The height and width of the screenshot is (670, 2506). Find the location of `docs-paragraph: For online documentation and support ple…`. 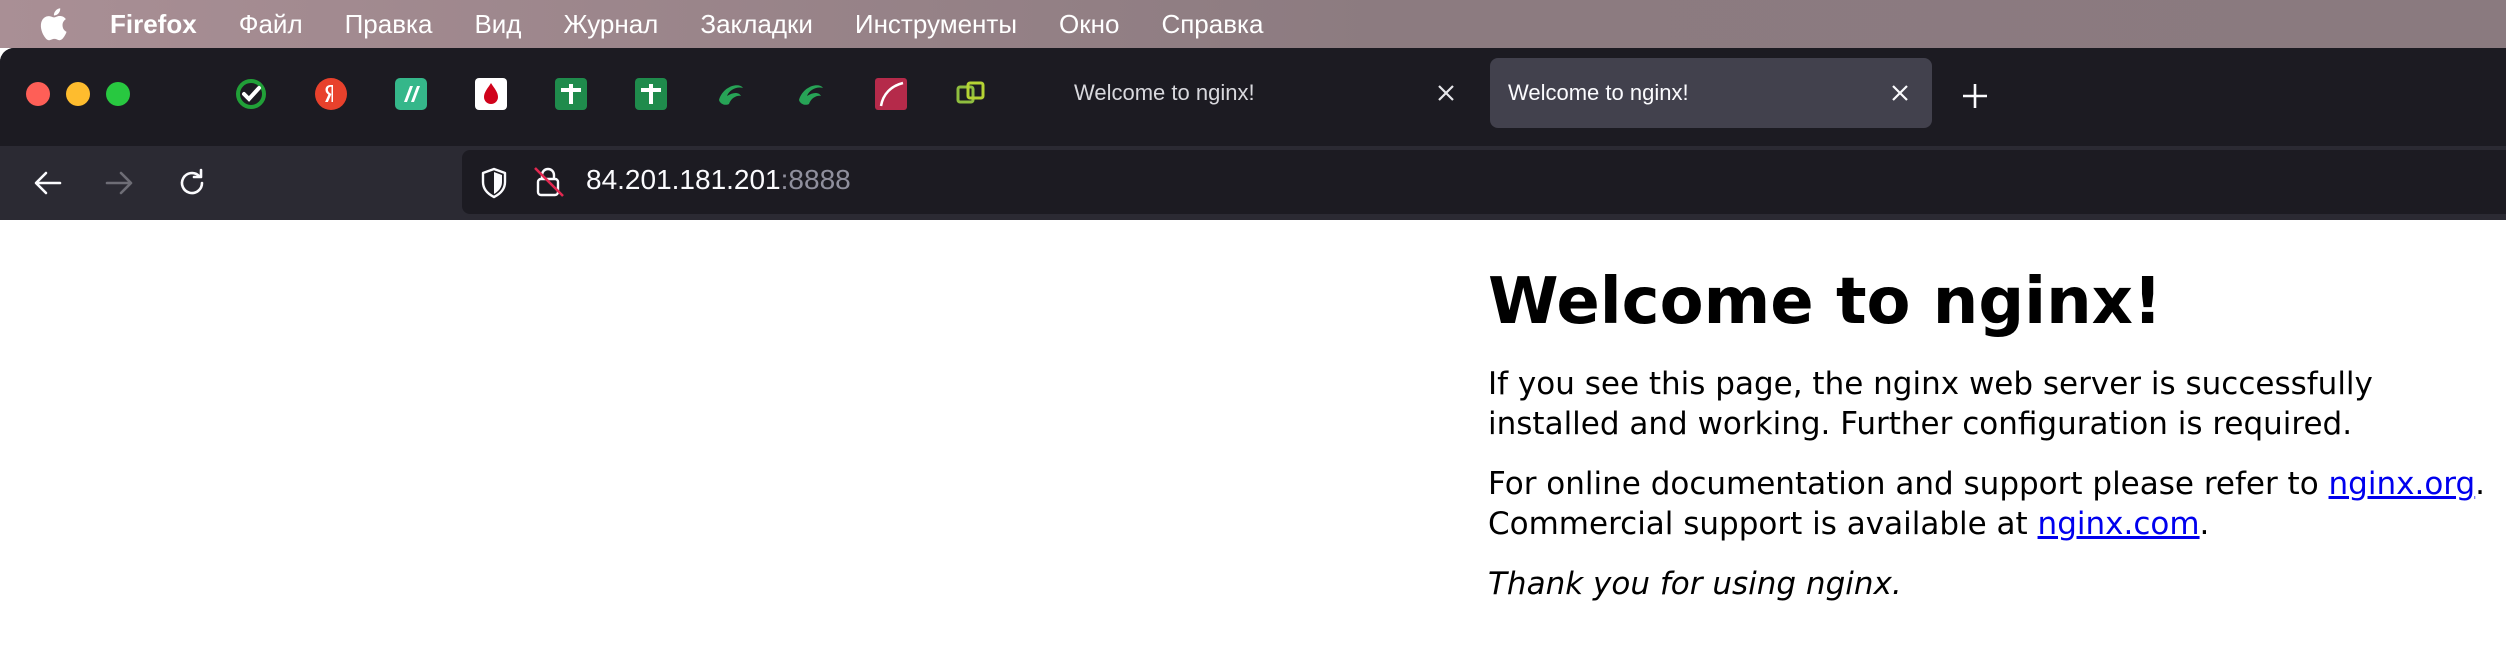

docs-paragraph: For online documentation and support ple… is located at coordinates (1993, 504).